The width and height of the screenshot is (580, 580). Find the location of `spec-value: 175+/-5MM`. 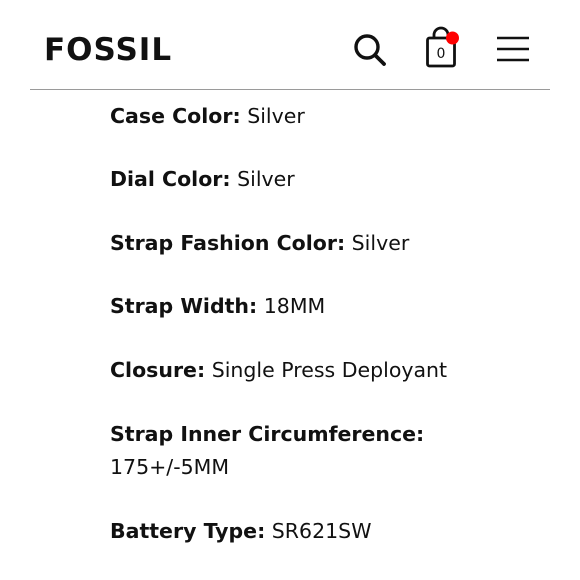

spec-value: 175+/-5MM is located at coordinates (170, 467).